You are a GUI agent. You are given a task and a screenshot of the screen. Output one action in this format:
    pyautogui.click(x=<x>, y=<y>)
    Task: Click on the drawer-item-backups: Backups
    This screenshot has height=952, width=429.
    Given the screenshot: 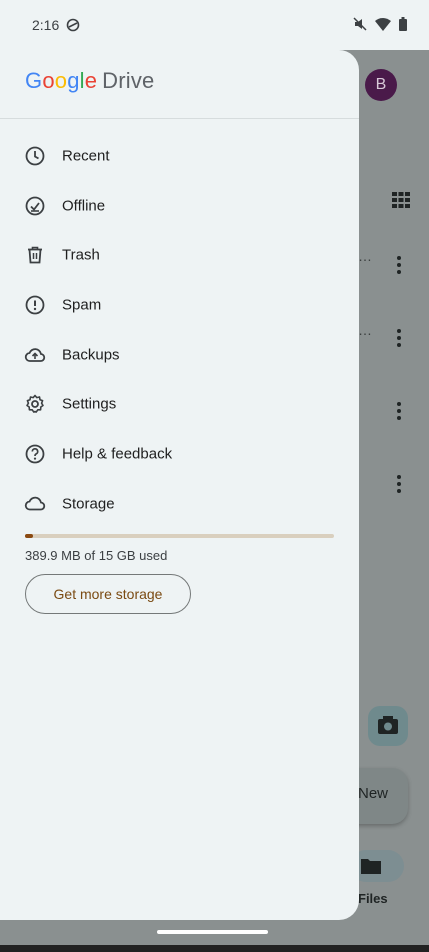 What is the action you would take?
    pyautogui.click(x=179, y=355)
    